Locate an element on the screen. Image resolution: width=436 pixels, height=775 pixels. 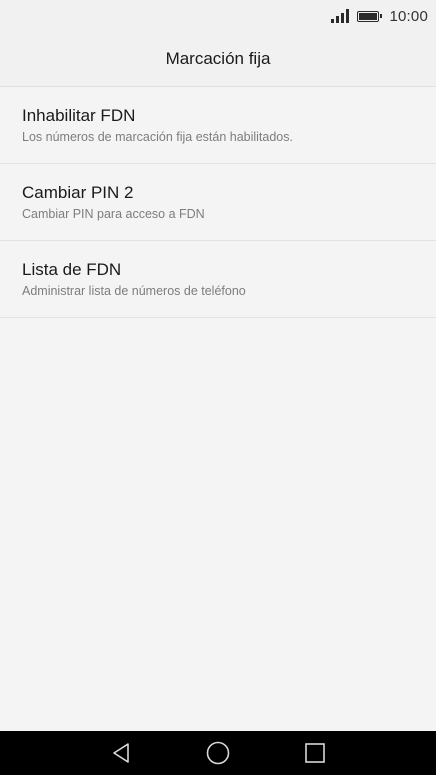
recents-button is located at coordinates (315, 753).